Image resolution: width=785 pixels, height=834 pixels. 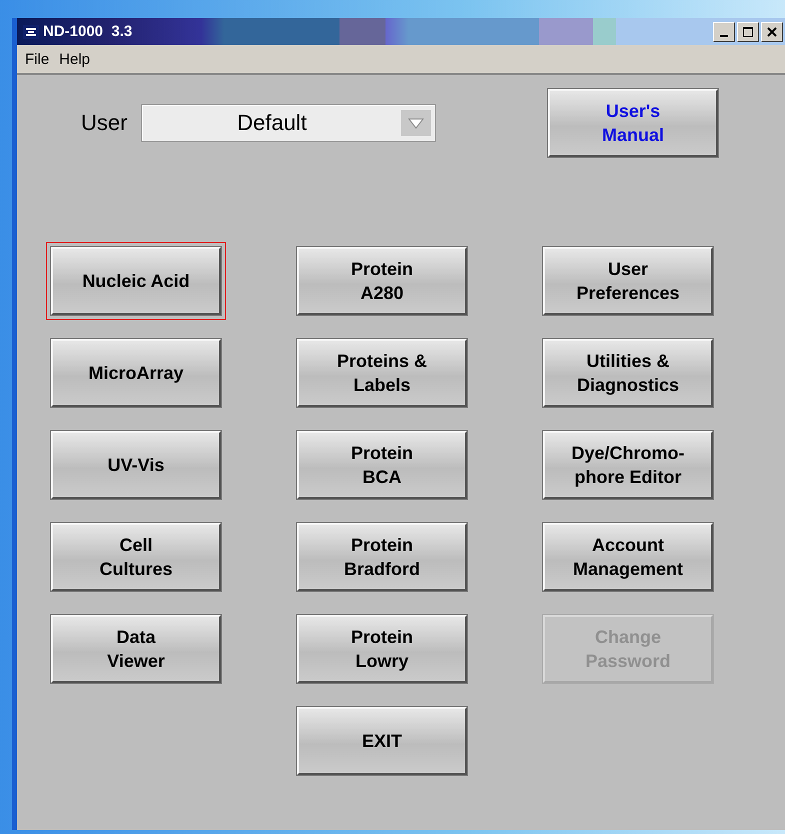 What do you see at coordinates (87, 31) in the screenshot?
I see `window-title: ND-1000 3.3` at bounding box center [87, 31].